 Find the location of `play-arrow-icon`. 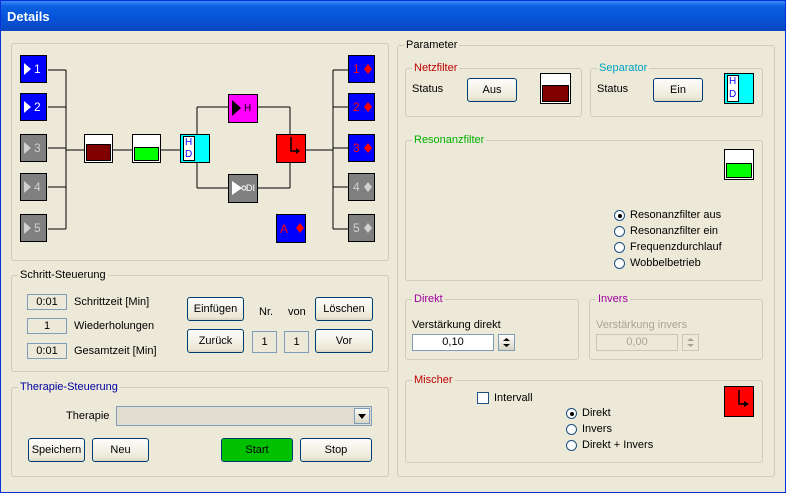

play-arrow-icon is located at coordinates (236, 108).